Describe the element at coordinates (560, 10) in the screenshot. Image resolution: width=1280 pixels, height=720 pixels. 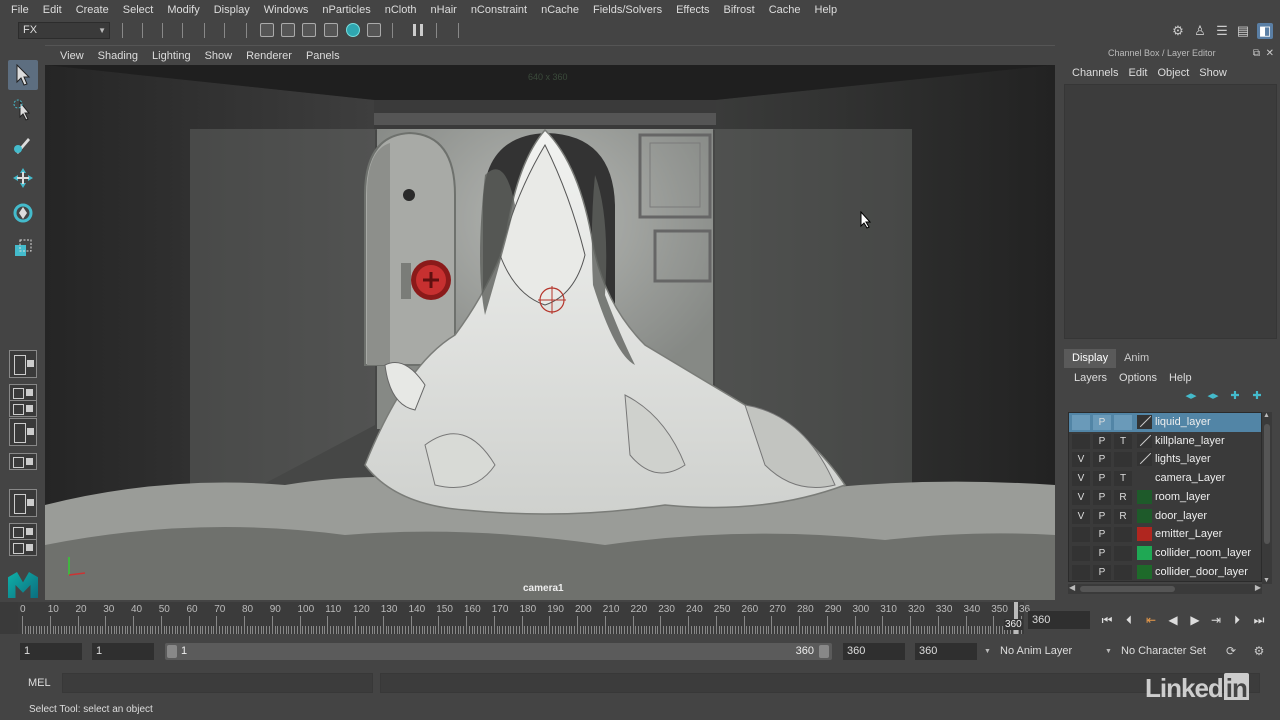
I see `menu-ncache: nCache` at that location.